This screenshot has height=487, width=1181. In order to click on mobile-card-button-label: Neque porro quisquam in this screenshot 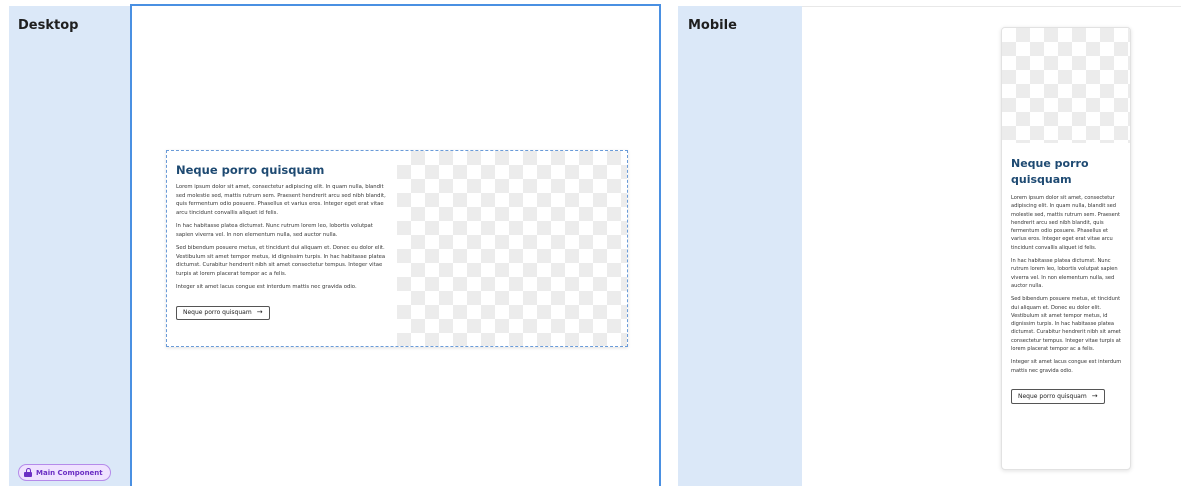, I will do `click(1052, 396)`.